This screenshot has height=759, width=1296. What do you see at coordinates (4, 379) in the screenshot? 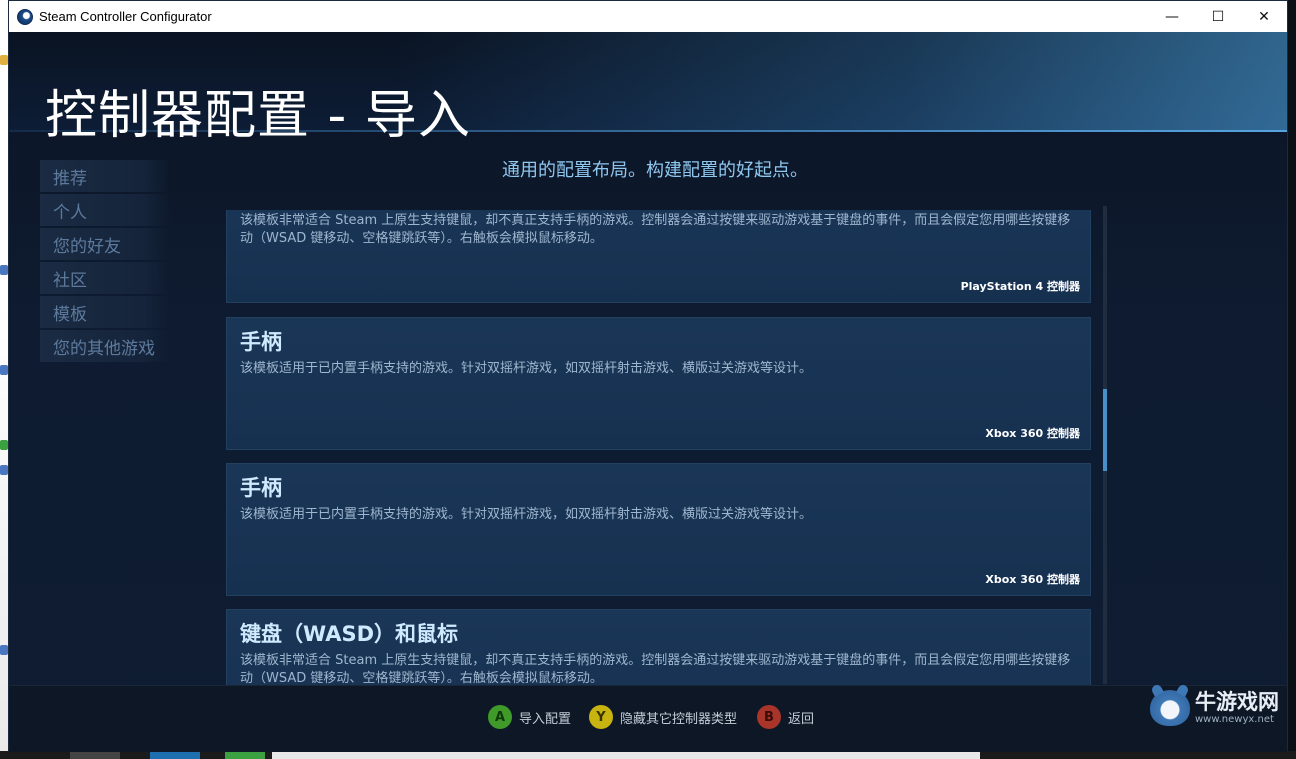
I see `desktop-background-left` at bounding box center [4, 379].